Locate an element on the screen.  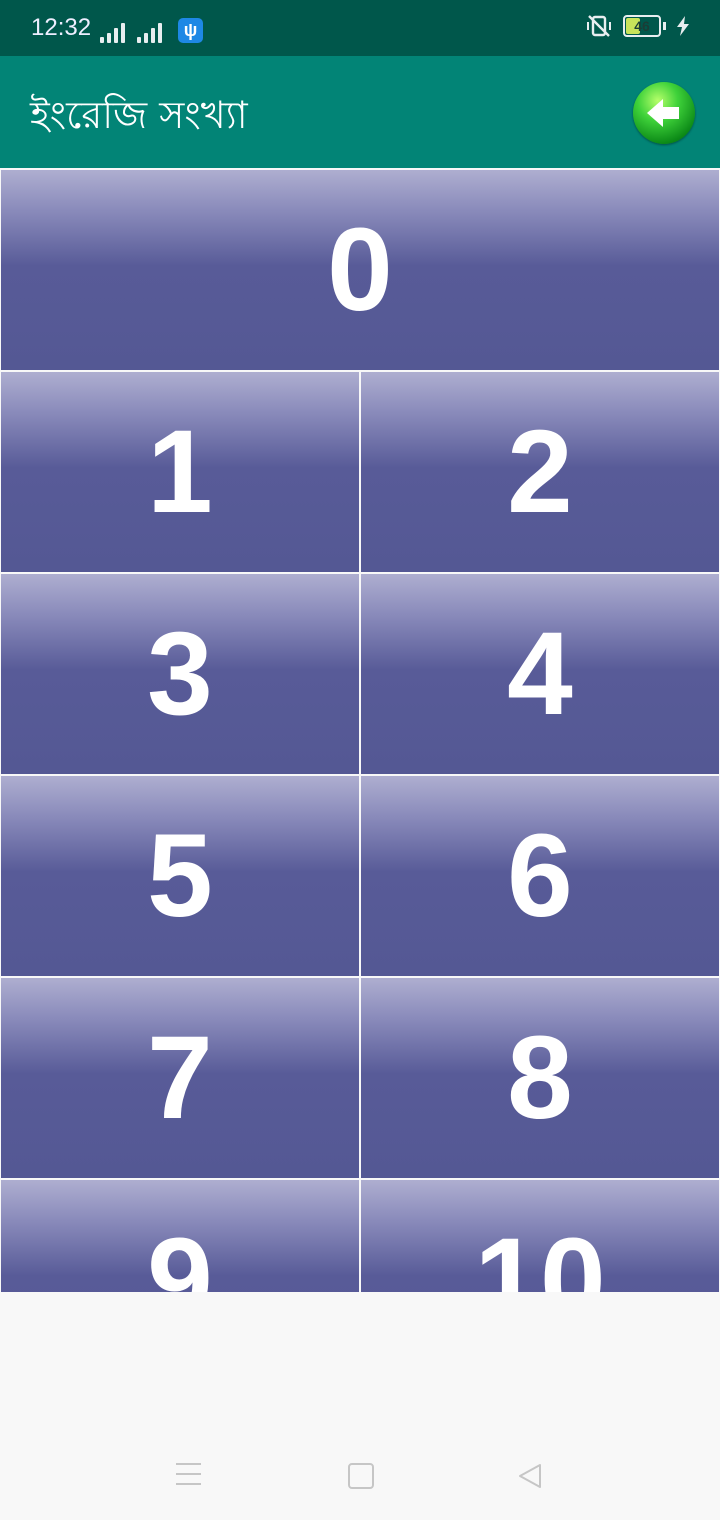
number-tile-7: 7 is located at coordinates (180, 1078).